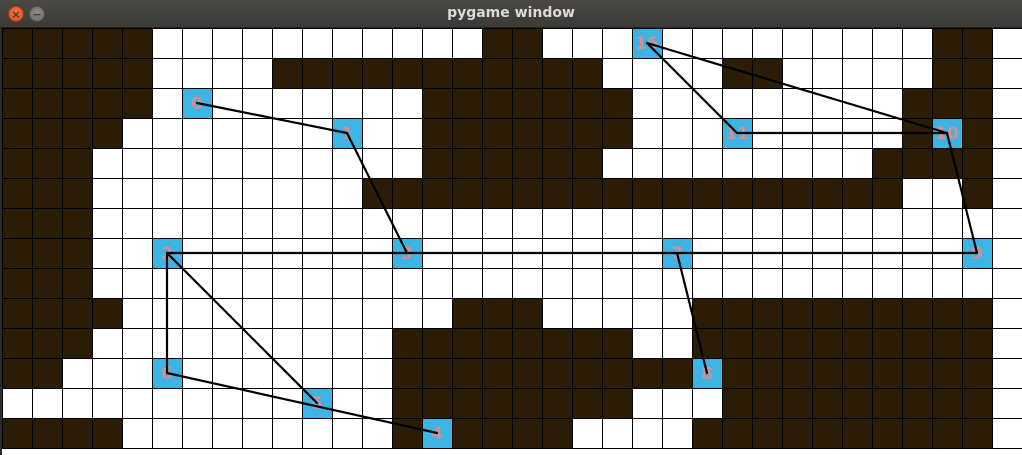 Image resolution: width=1022 pixels, height=455 pixels. I want to click on title-bar: × − pygame window, so click(511, 14).